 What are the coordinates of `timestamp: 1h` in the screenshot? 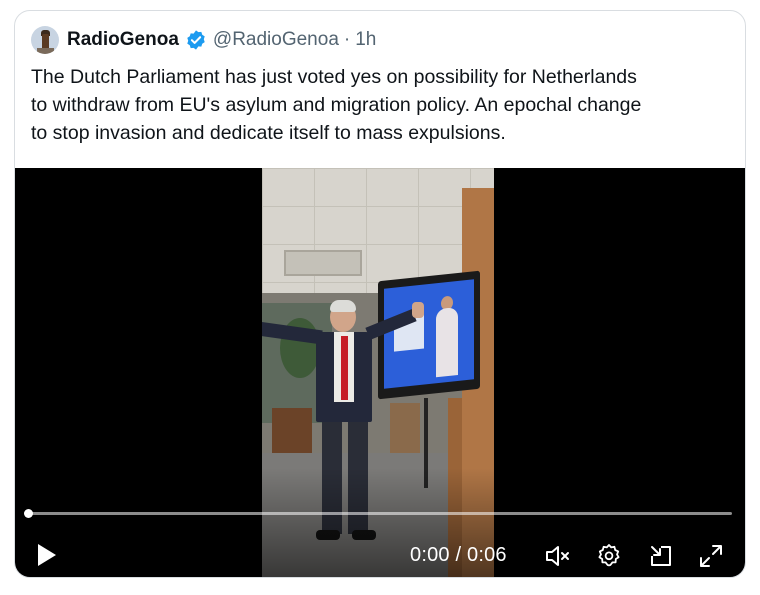 It's located at (365, 40).